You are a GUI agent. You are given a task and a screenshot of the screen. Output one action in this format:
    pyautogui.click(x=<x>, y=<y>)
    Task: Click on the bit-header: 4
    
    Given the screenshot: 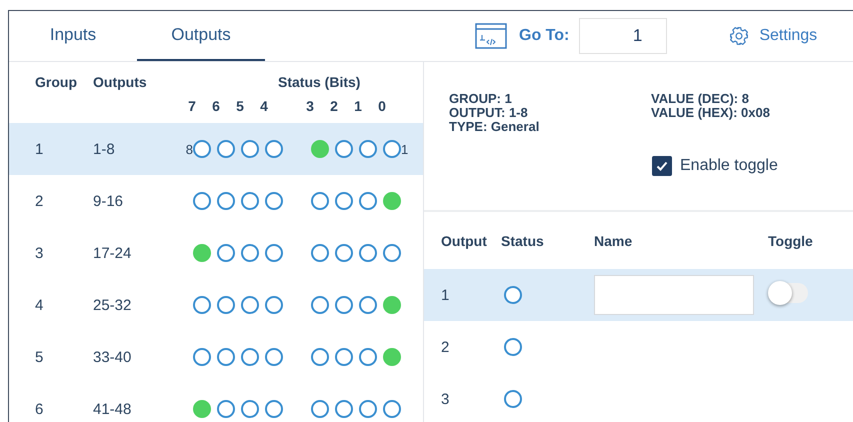 What is the action you would take?
    pyautogui.click(x=264, y=106)
    